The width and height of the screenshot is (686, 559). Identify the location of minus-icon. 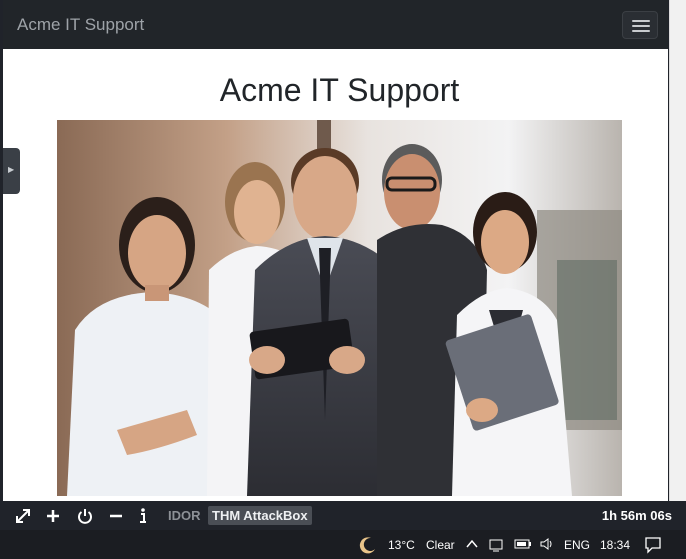
(117, 516).